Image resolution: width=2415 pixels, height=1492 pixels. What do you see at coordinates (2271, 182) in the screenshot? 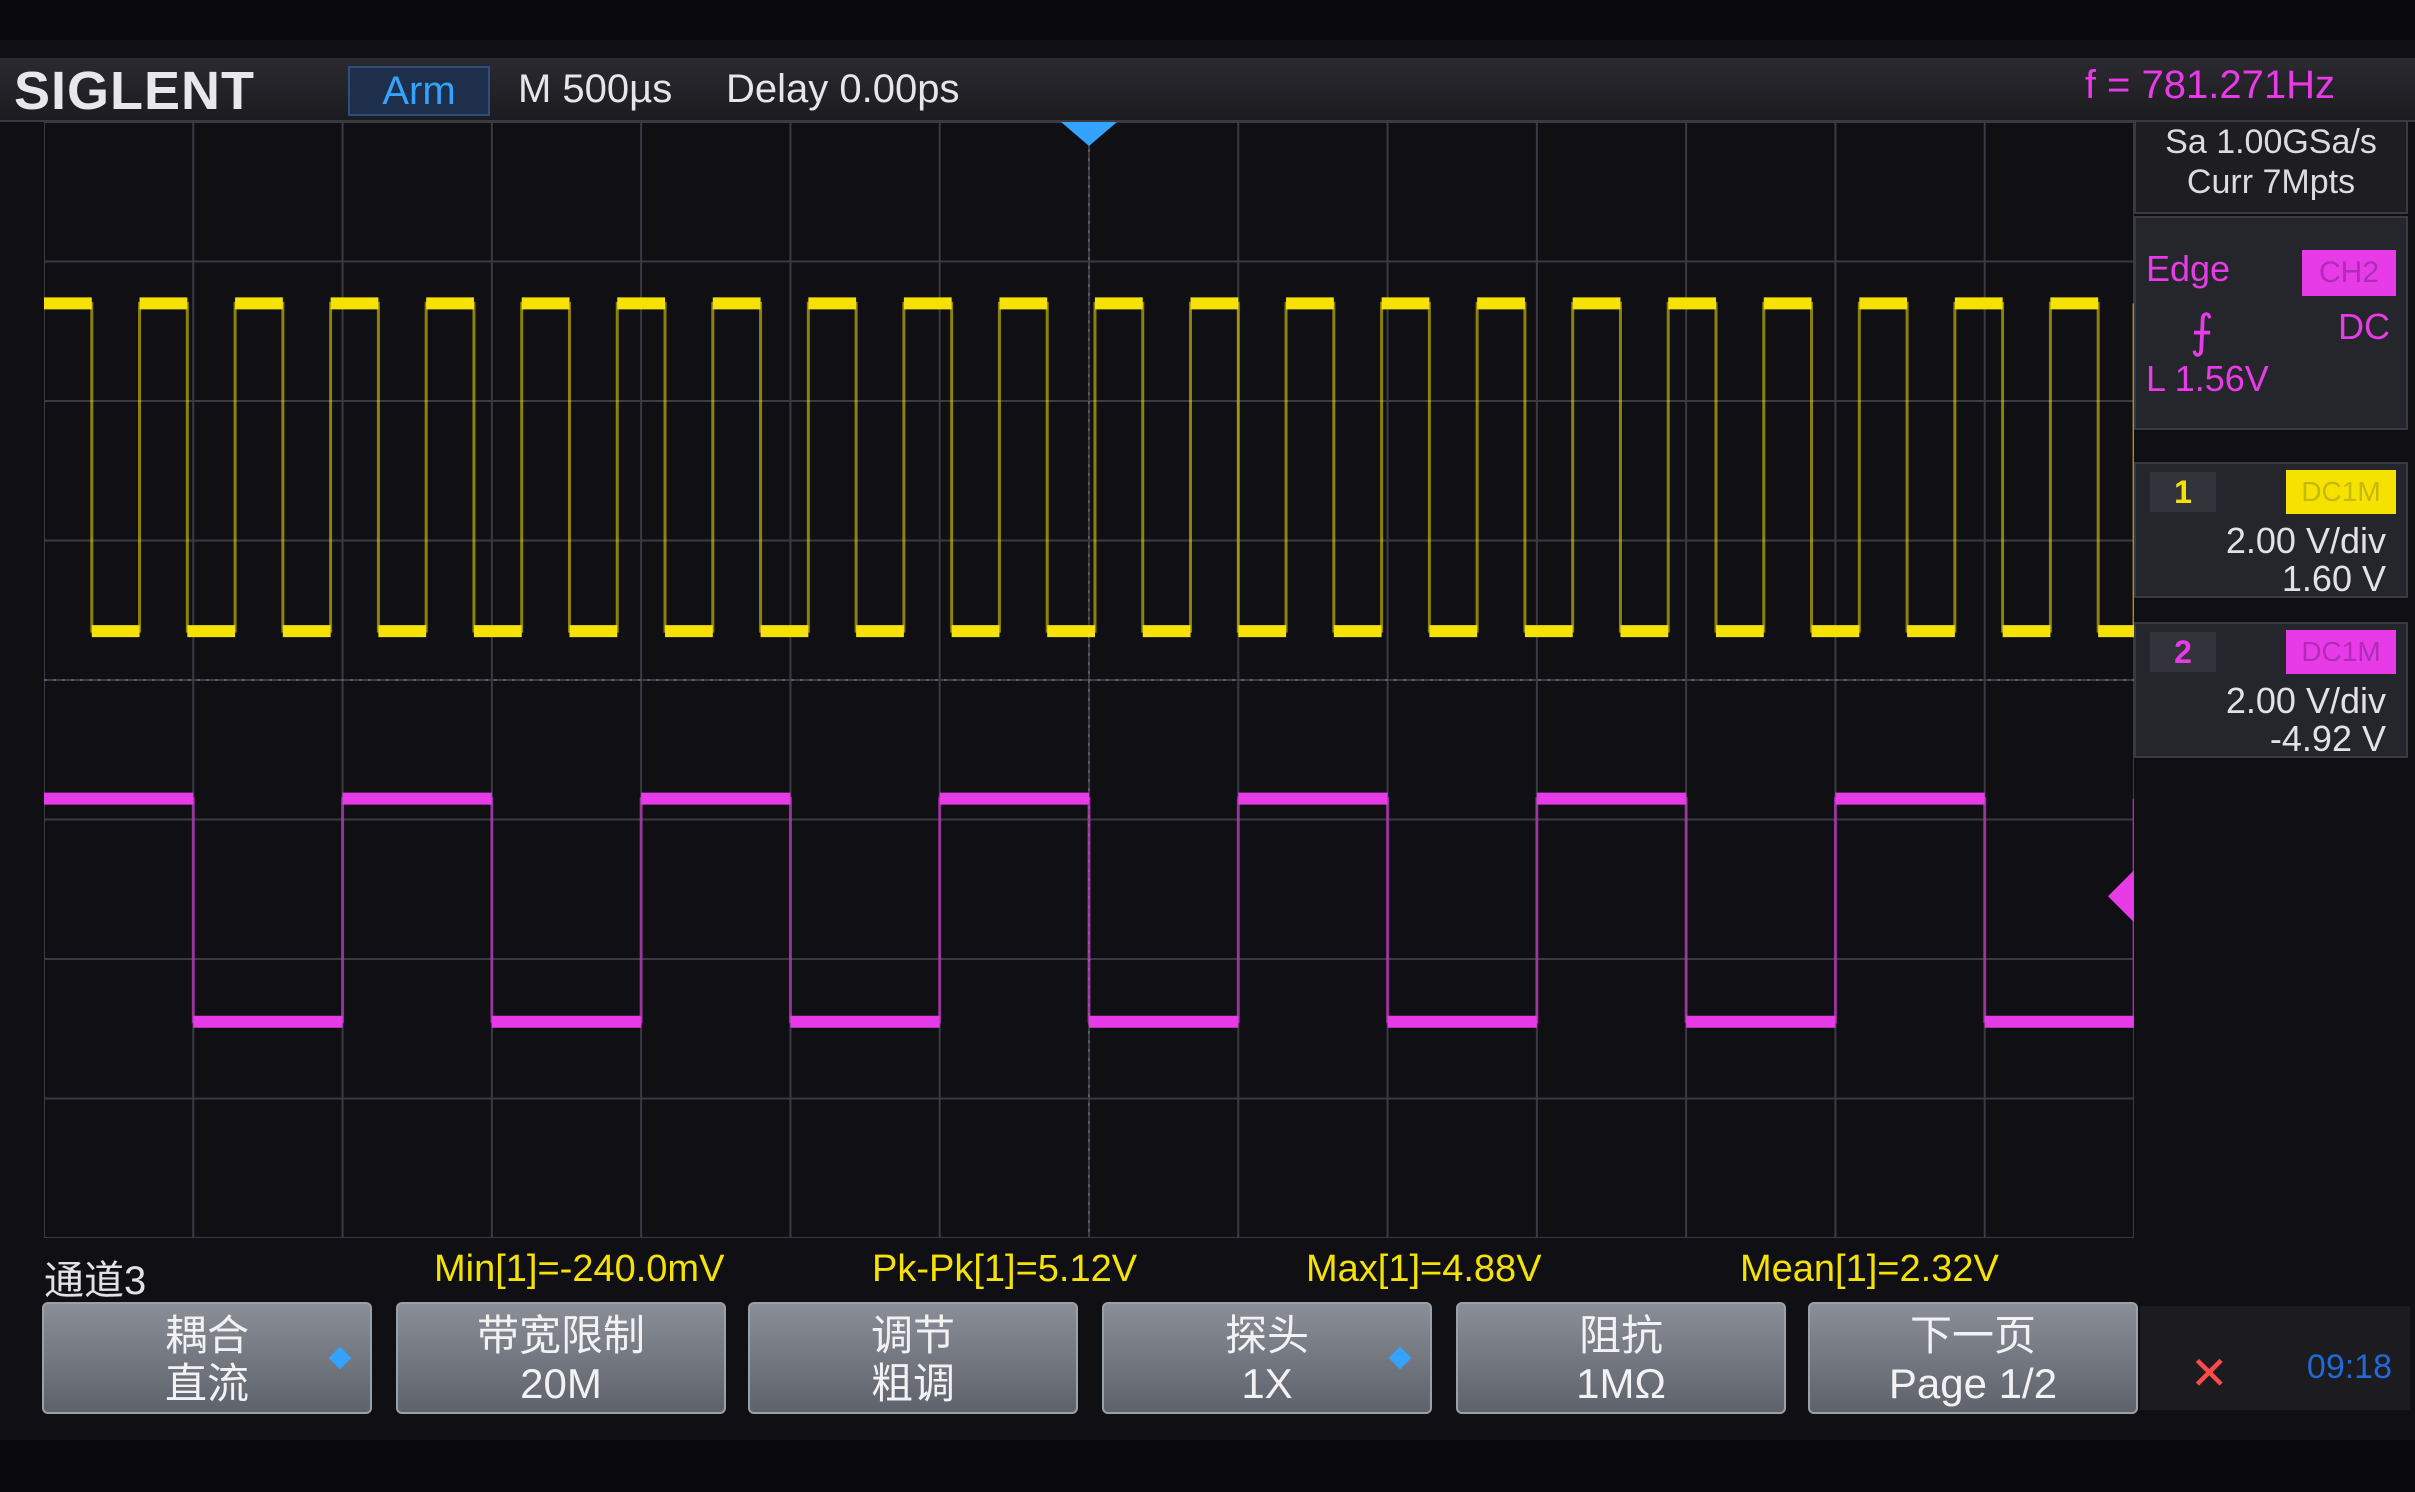
I see `memory-depth: Curr 7Mpts` at bounding box center [2271, 182].